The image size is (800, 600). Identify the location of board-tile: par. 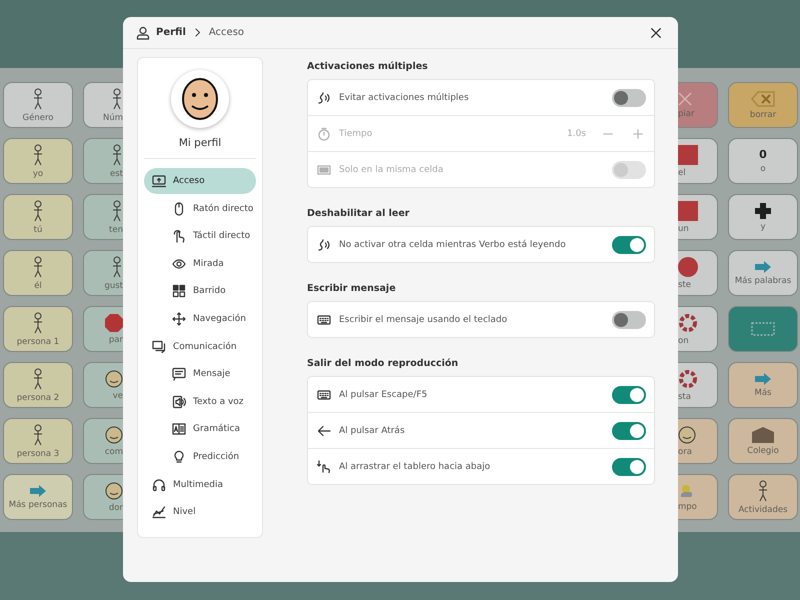
(103, 329).